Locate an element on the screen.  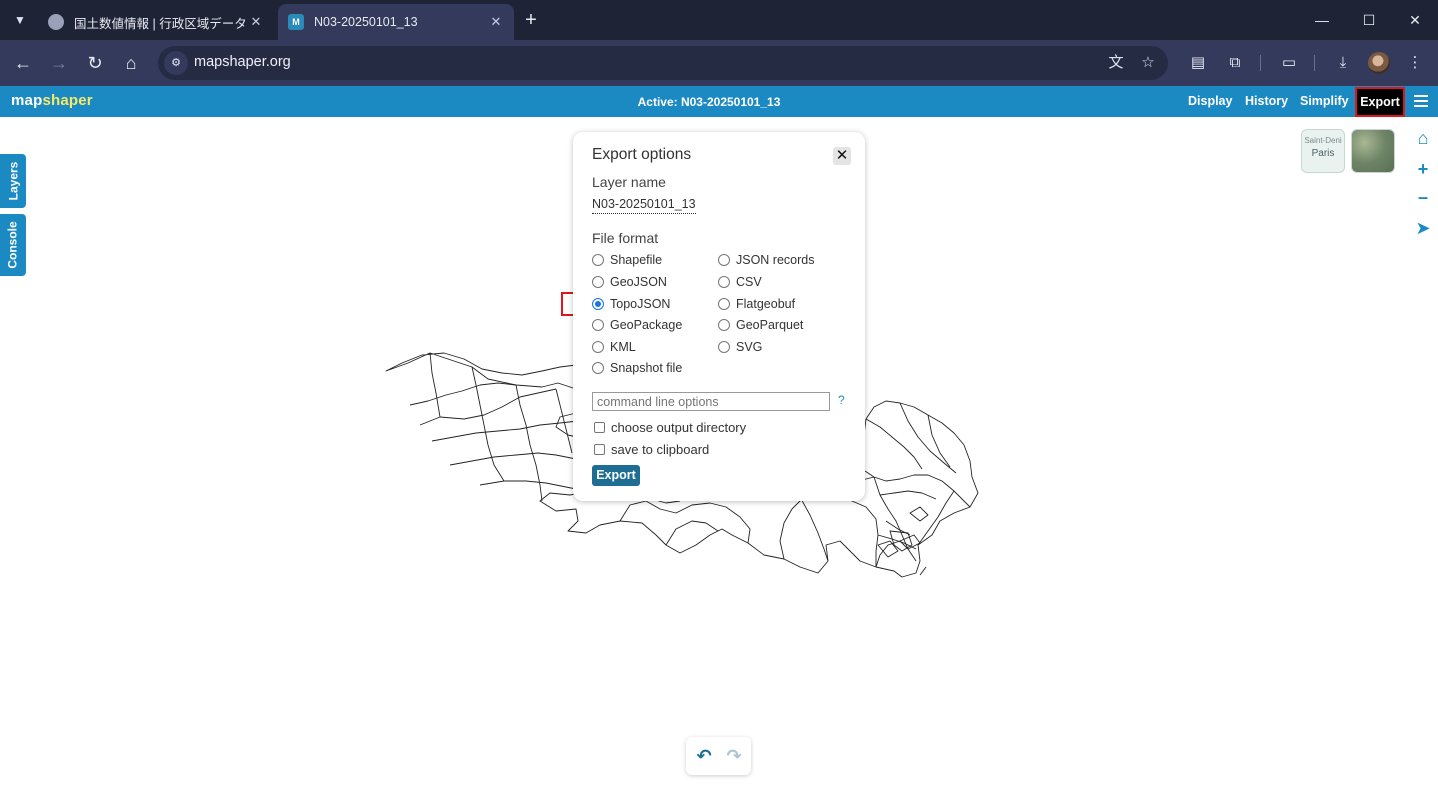
format-radio-topojson: TopoJSON is located at coordinates (631, 304).